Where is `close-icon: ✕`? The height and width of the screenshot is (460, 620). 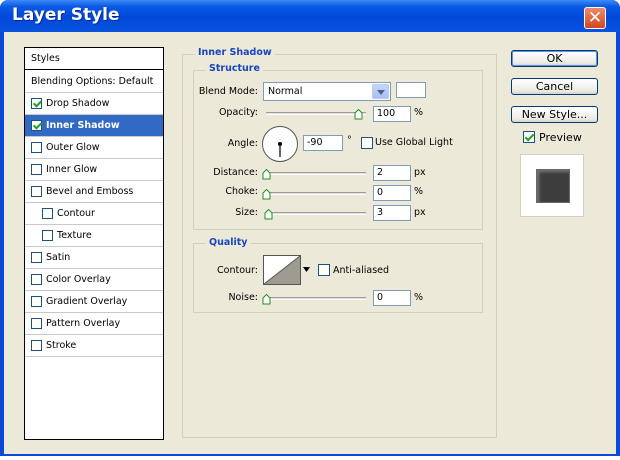
close-icon: ✕ is located at coordinates (595, 18).